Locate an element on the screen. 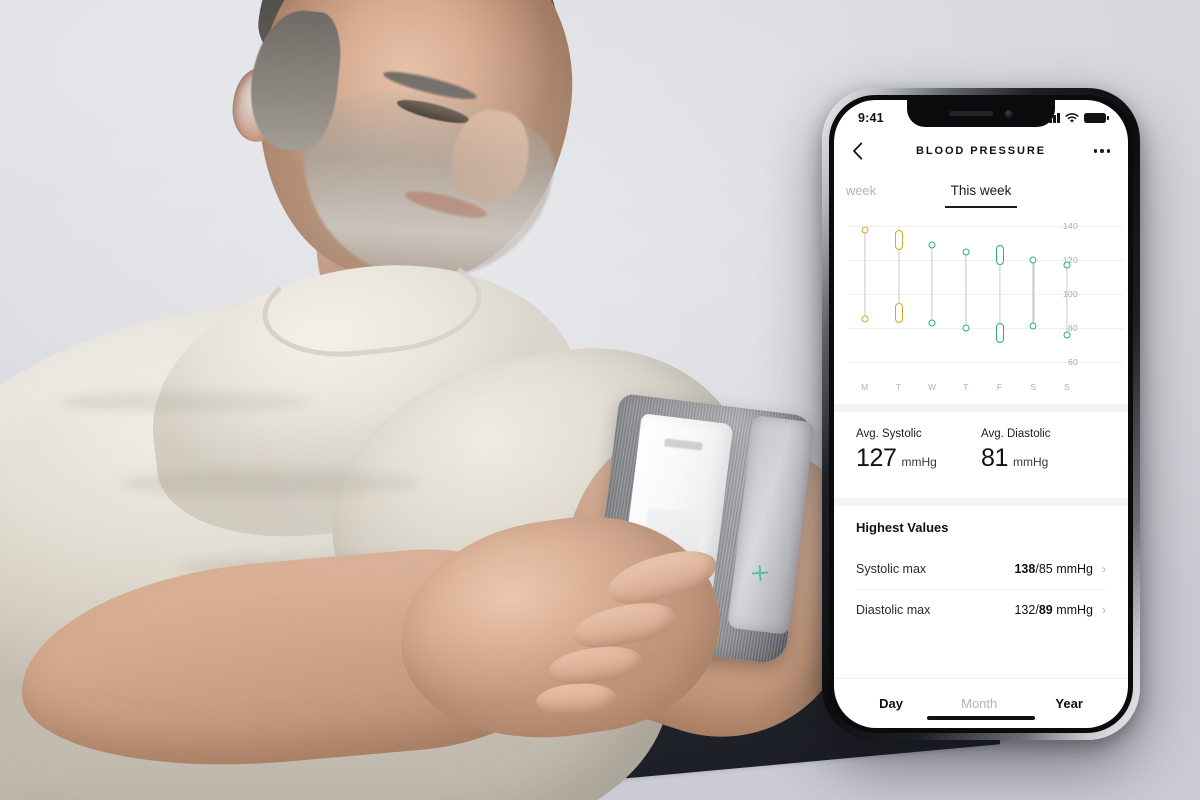 The width and height of the screenshot is (1200, 800). nav-bar: BLOOD PRESSURE is located at coordinates (981, 151).